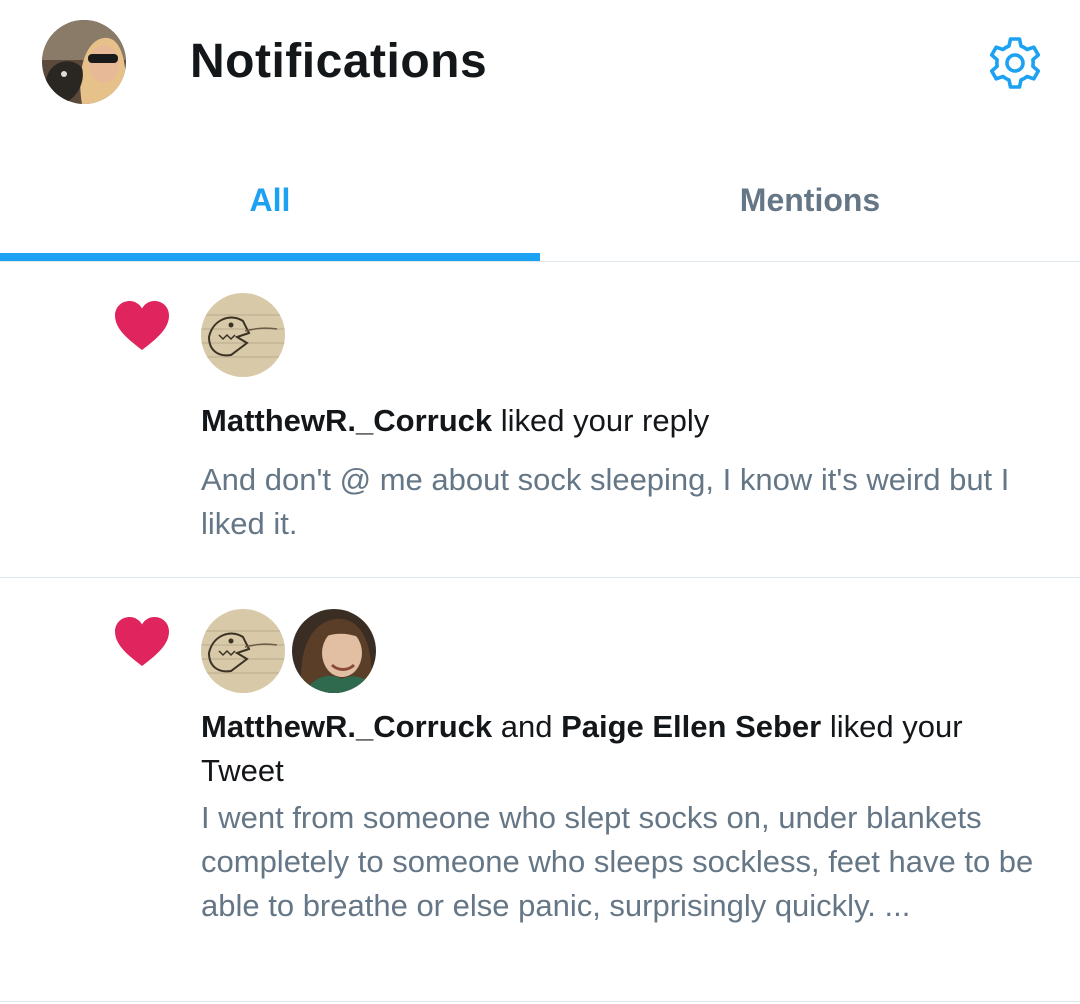 The image size is (1080, 1004). I want to click on tab-mentions: Mentions, so click(810, 205).